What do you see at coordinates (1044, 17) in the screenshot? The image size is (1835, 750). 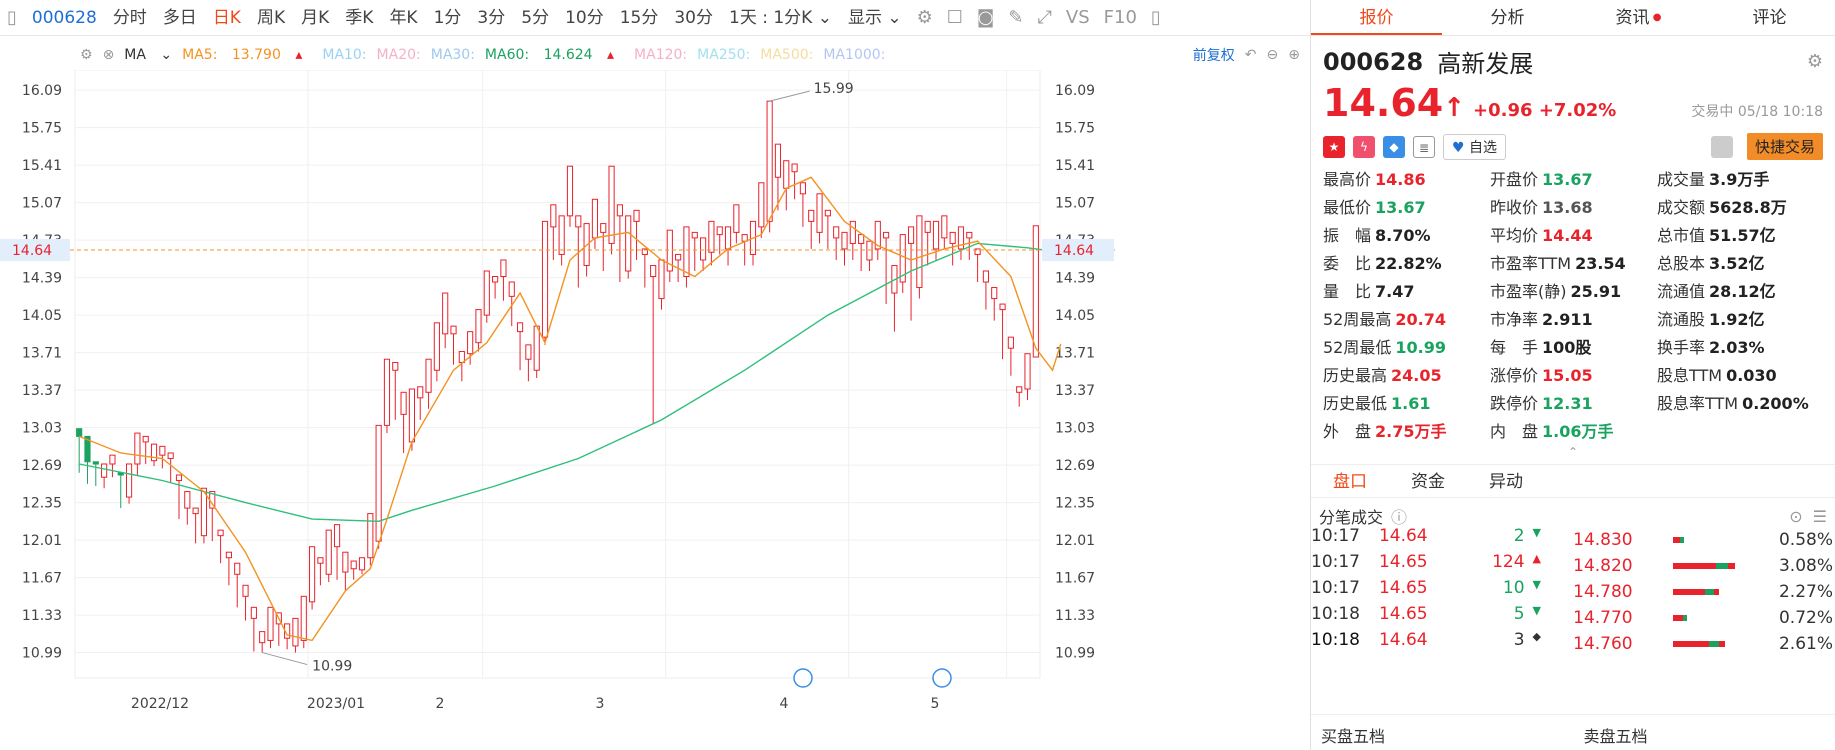 I see `fullscreen-icon: ⤢` at bounding box center [1044, 17].